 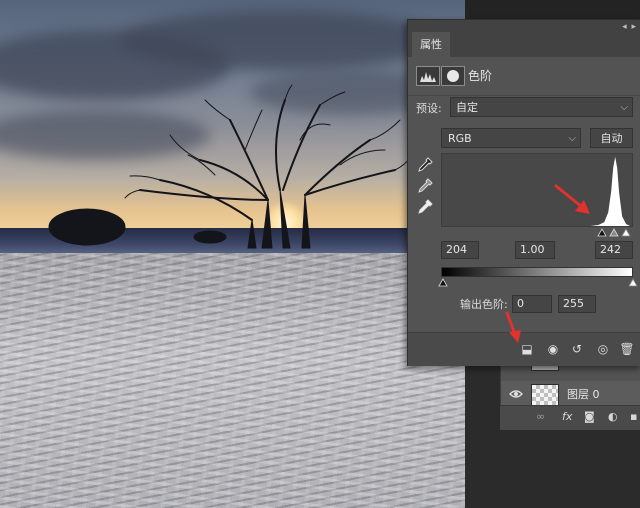 I want to click on layer-row: 图层 0, so click(x=570, y=394).